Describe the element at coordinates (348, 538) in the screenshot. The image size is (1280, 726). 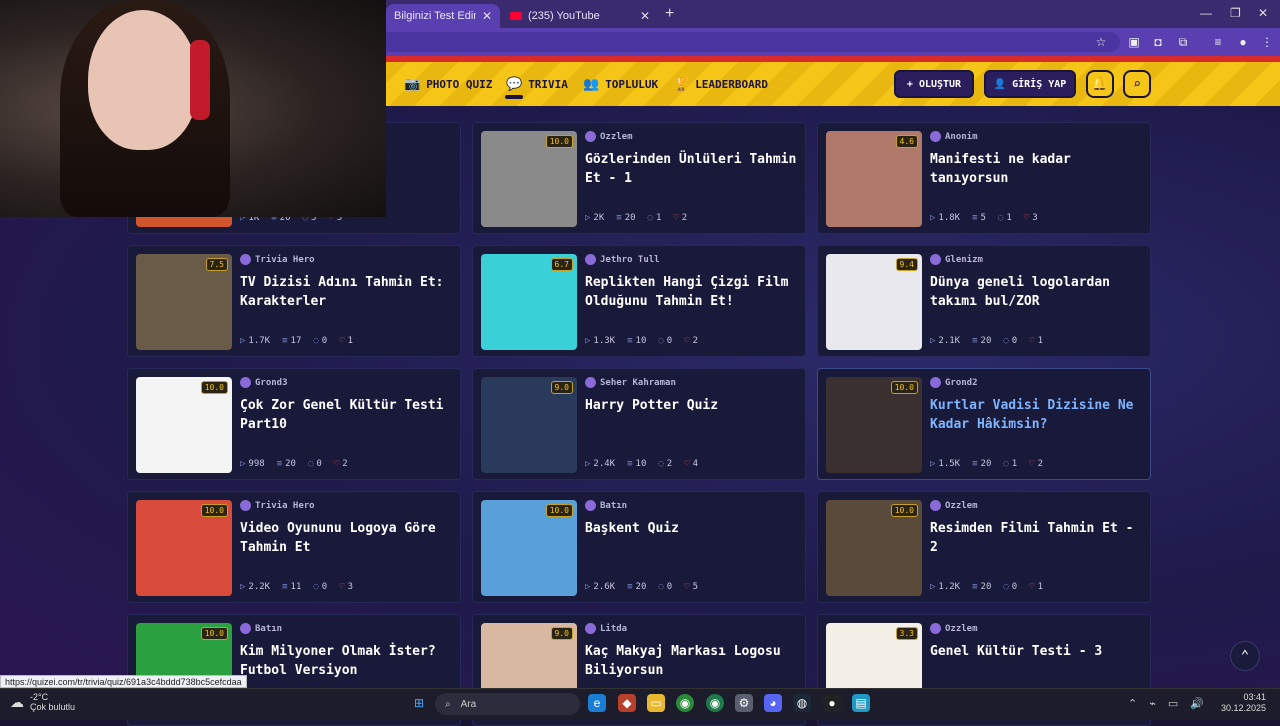
I see `quiz-title: Video Oyununu Logoya Göre Tahmin Et` at that location.